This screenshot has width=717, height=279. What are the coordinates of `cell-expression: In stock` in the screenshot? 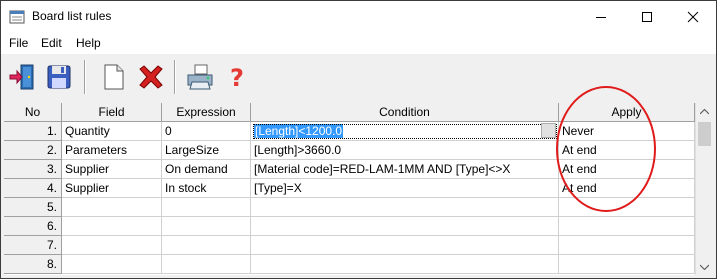 It's located at (206, 188).